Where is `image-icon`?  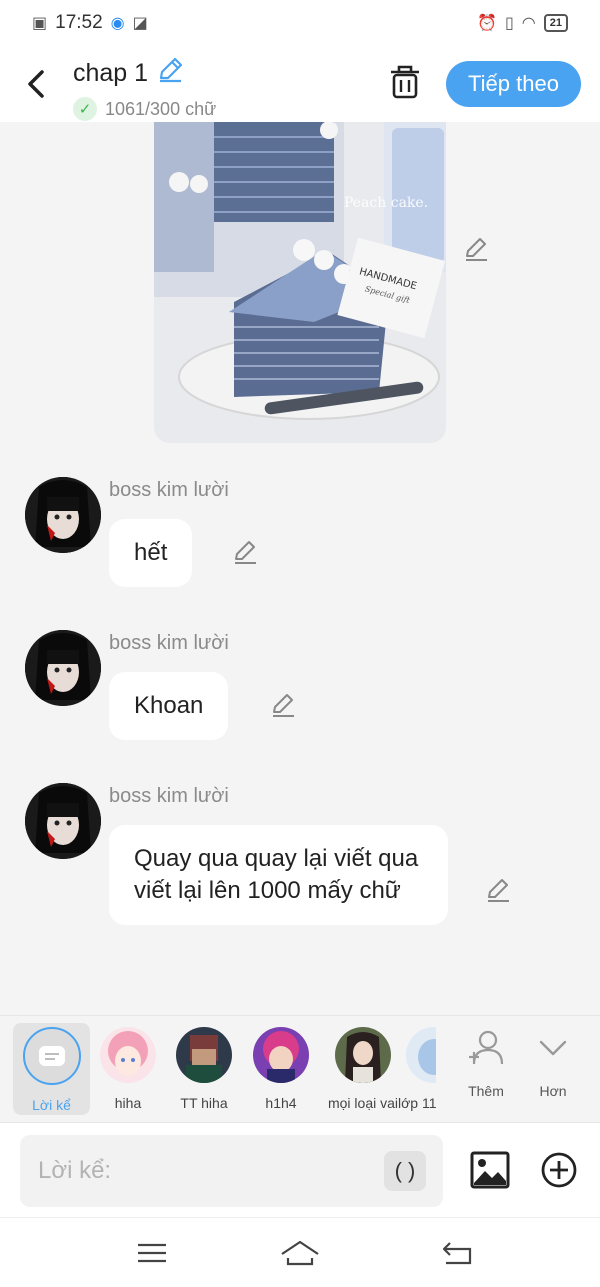 image-icon is located at coordinates (490, 1170).